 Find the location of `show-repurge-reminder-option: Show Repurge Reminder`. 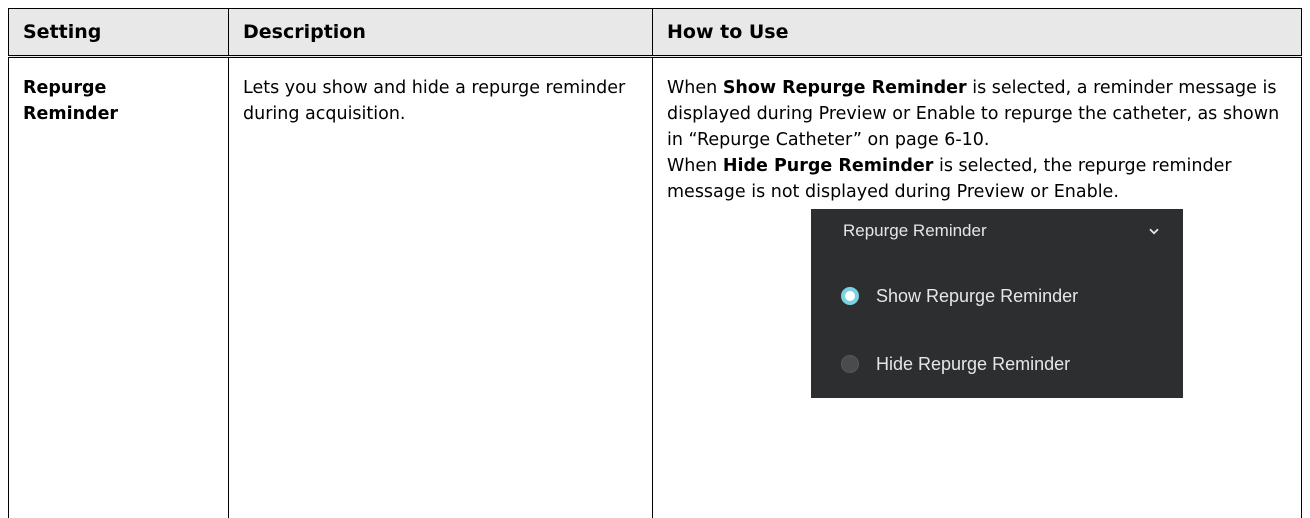

show-repurge-reminder-option: Show Repurge Reminder is located at coordinates (959, 296).